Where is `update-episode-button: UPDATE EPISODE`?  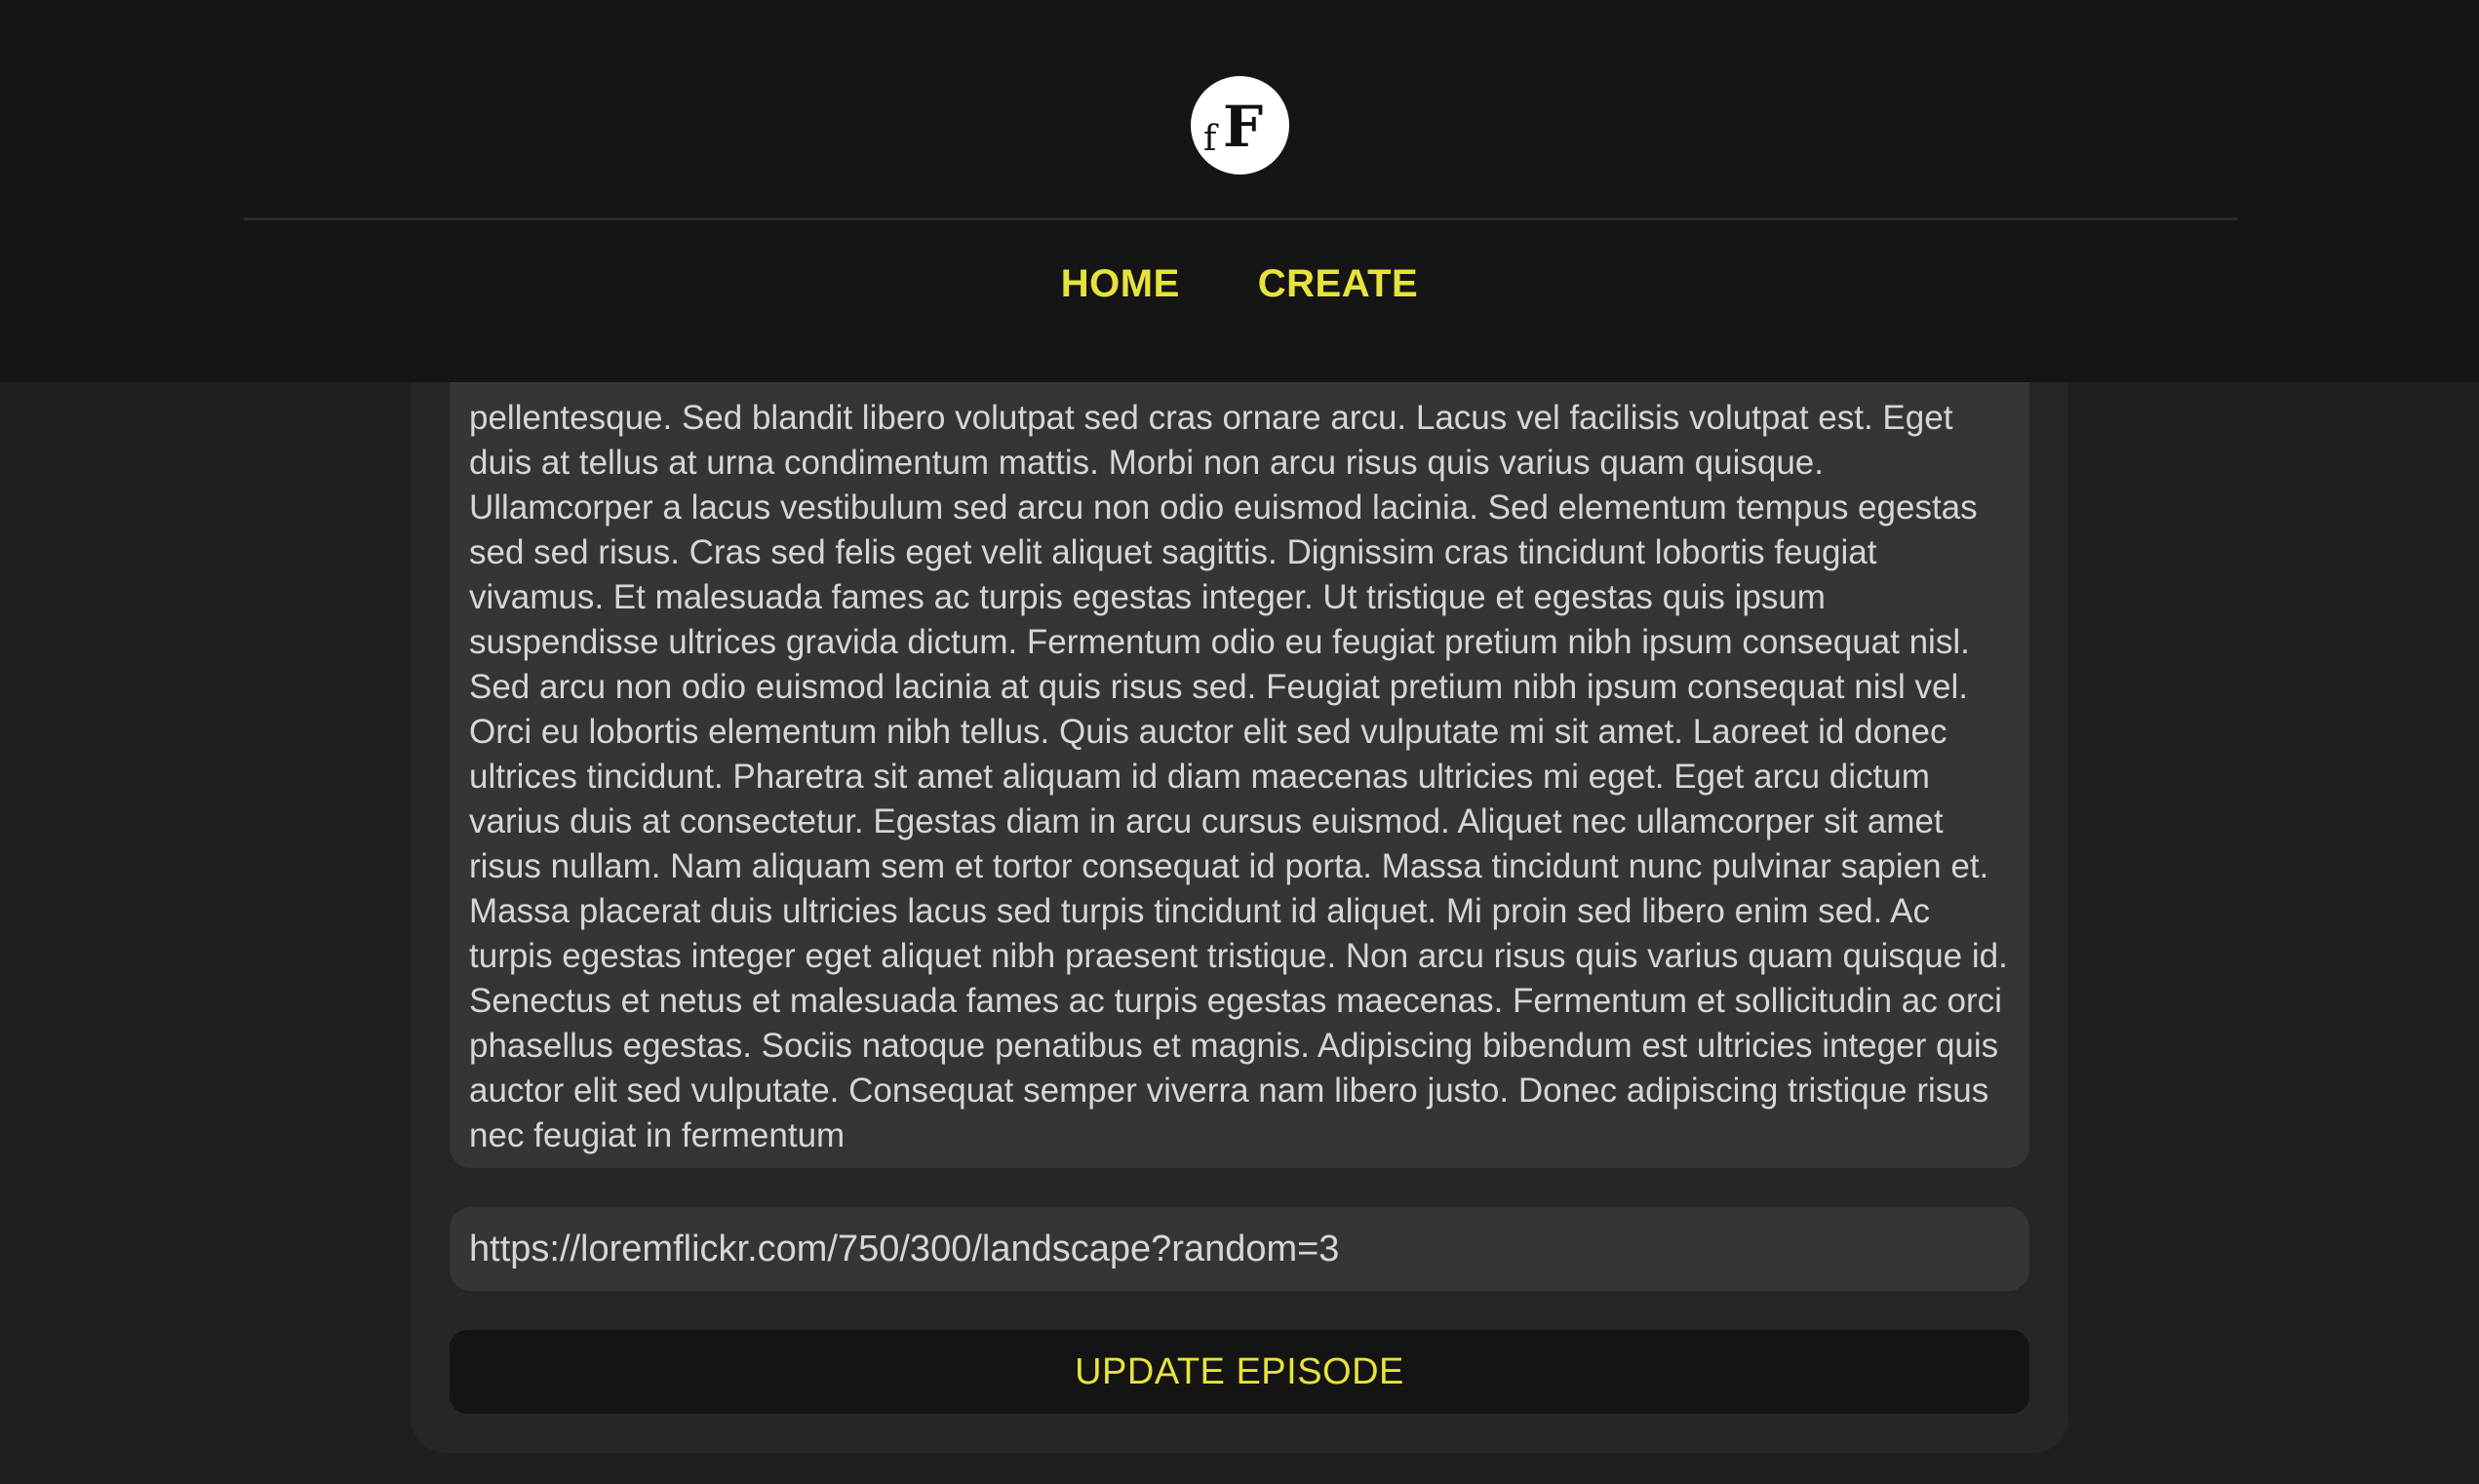
update-episode-button: UPDATE EPISODE is located at coordinates (1239, 1372).